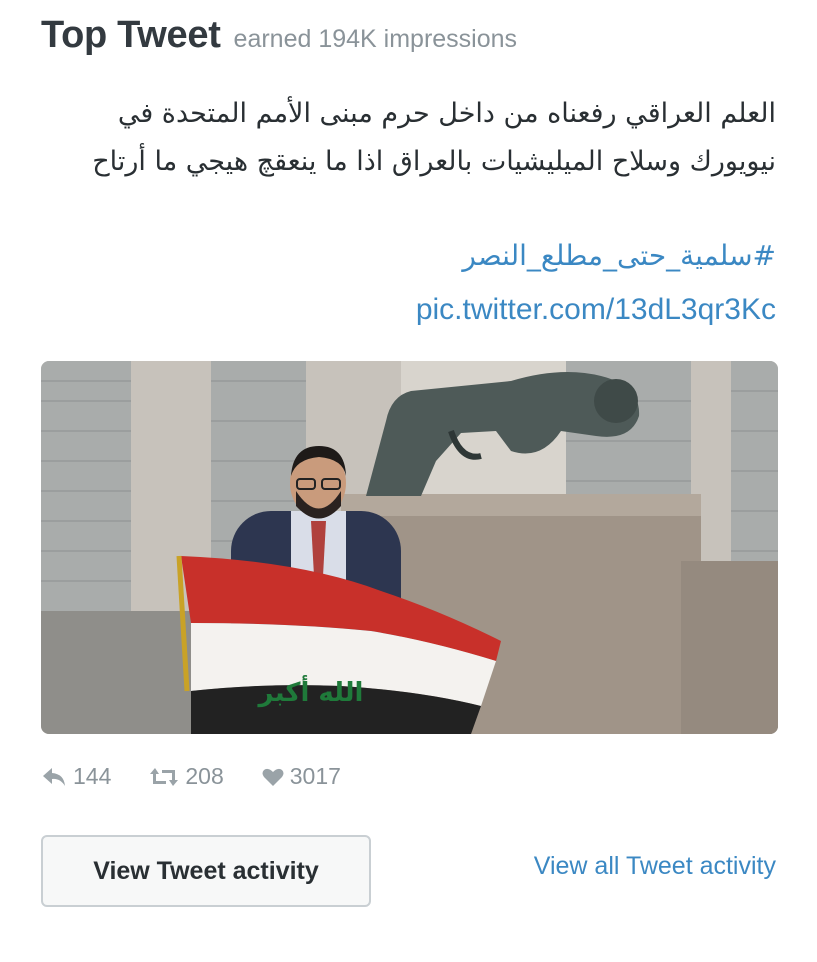 This screenshot has width=817, height=962. Describe the element at coordinates (375, 39) in the screenshot. I see `impressions-subtitle: earned 194K impressions` at that location.